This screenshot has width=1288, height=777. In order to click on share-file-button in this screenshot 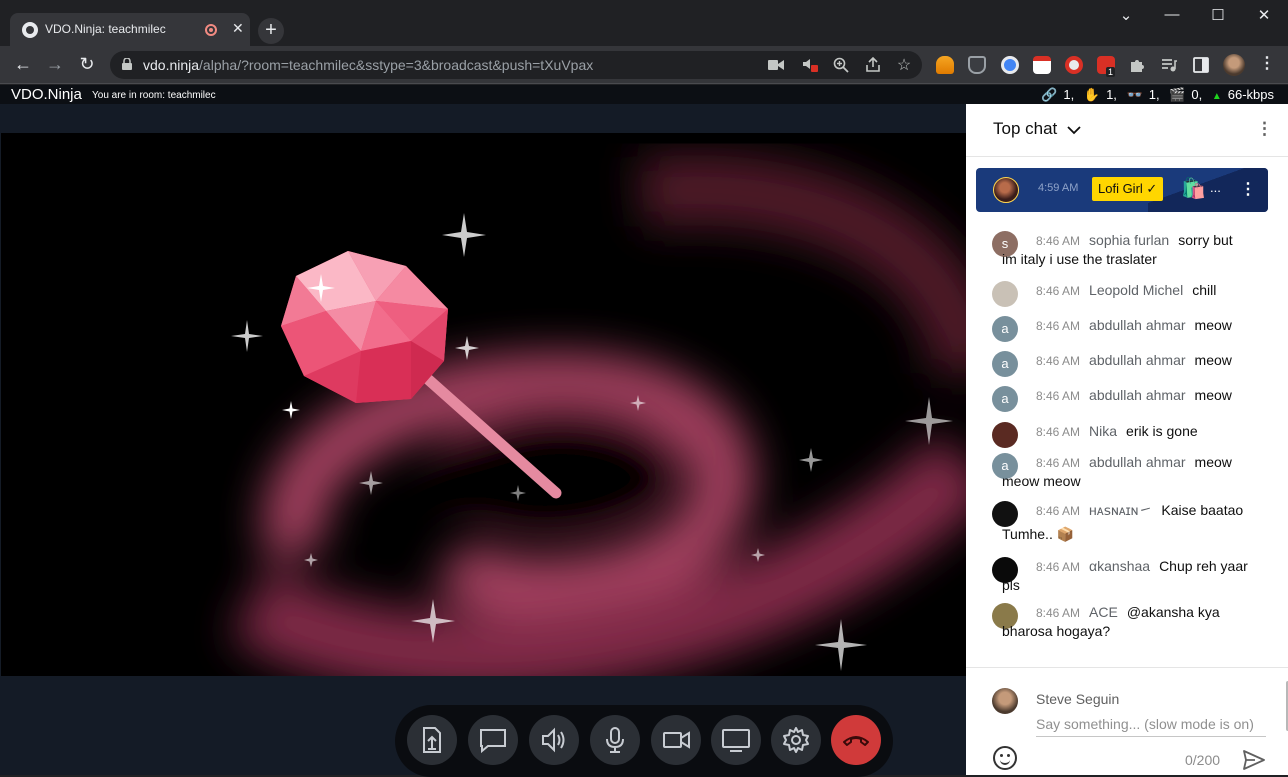, I will do `click(432, 740)`.